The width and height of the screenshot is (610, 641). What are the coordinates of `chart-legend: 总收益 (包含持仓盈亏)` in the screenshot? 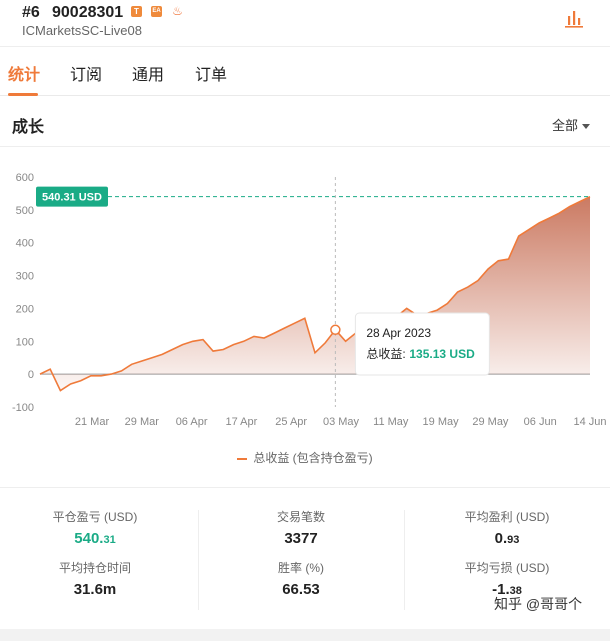 It's located at (305, 457).